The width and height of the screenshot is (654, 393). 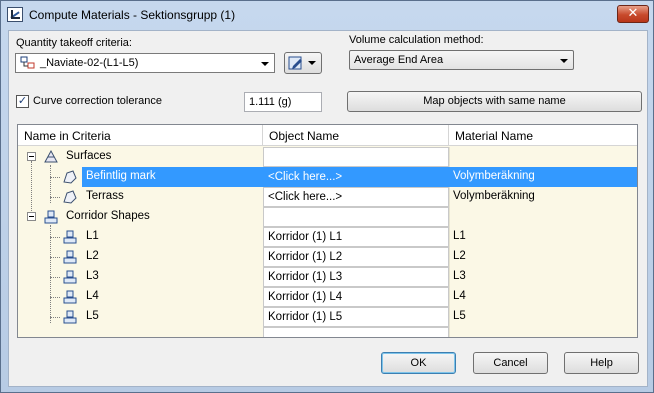 I want to click on row-name: Corridor Shapes, so click(x=108, y=216).